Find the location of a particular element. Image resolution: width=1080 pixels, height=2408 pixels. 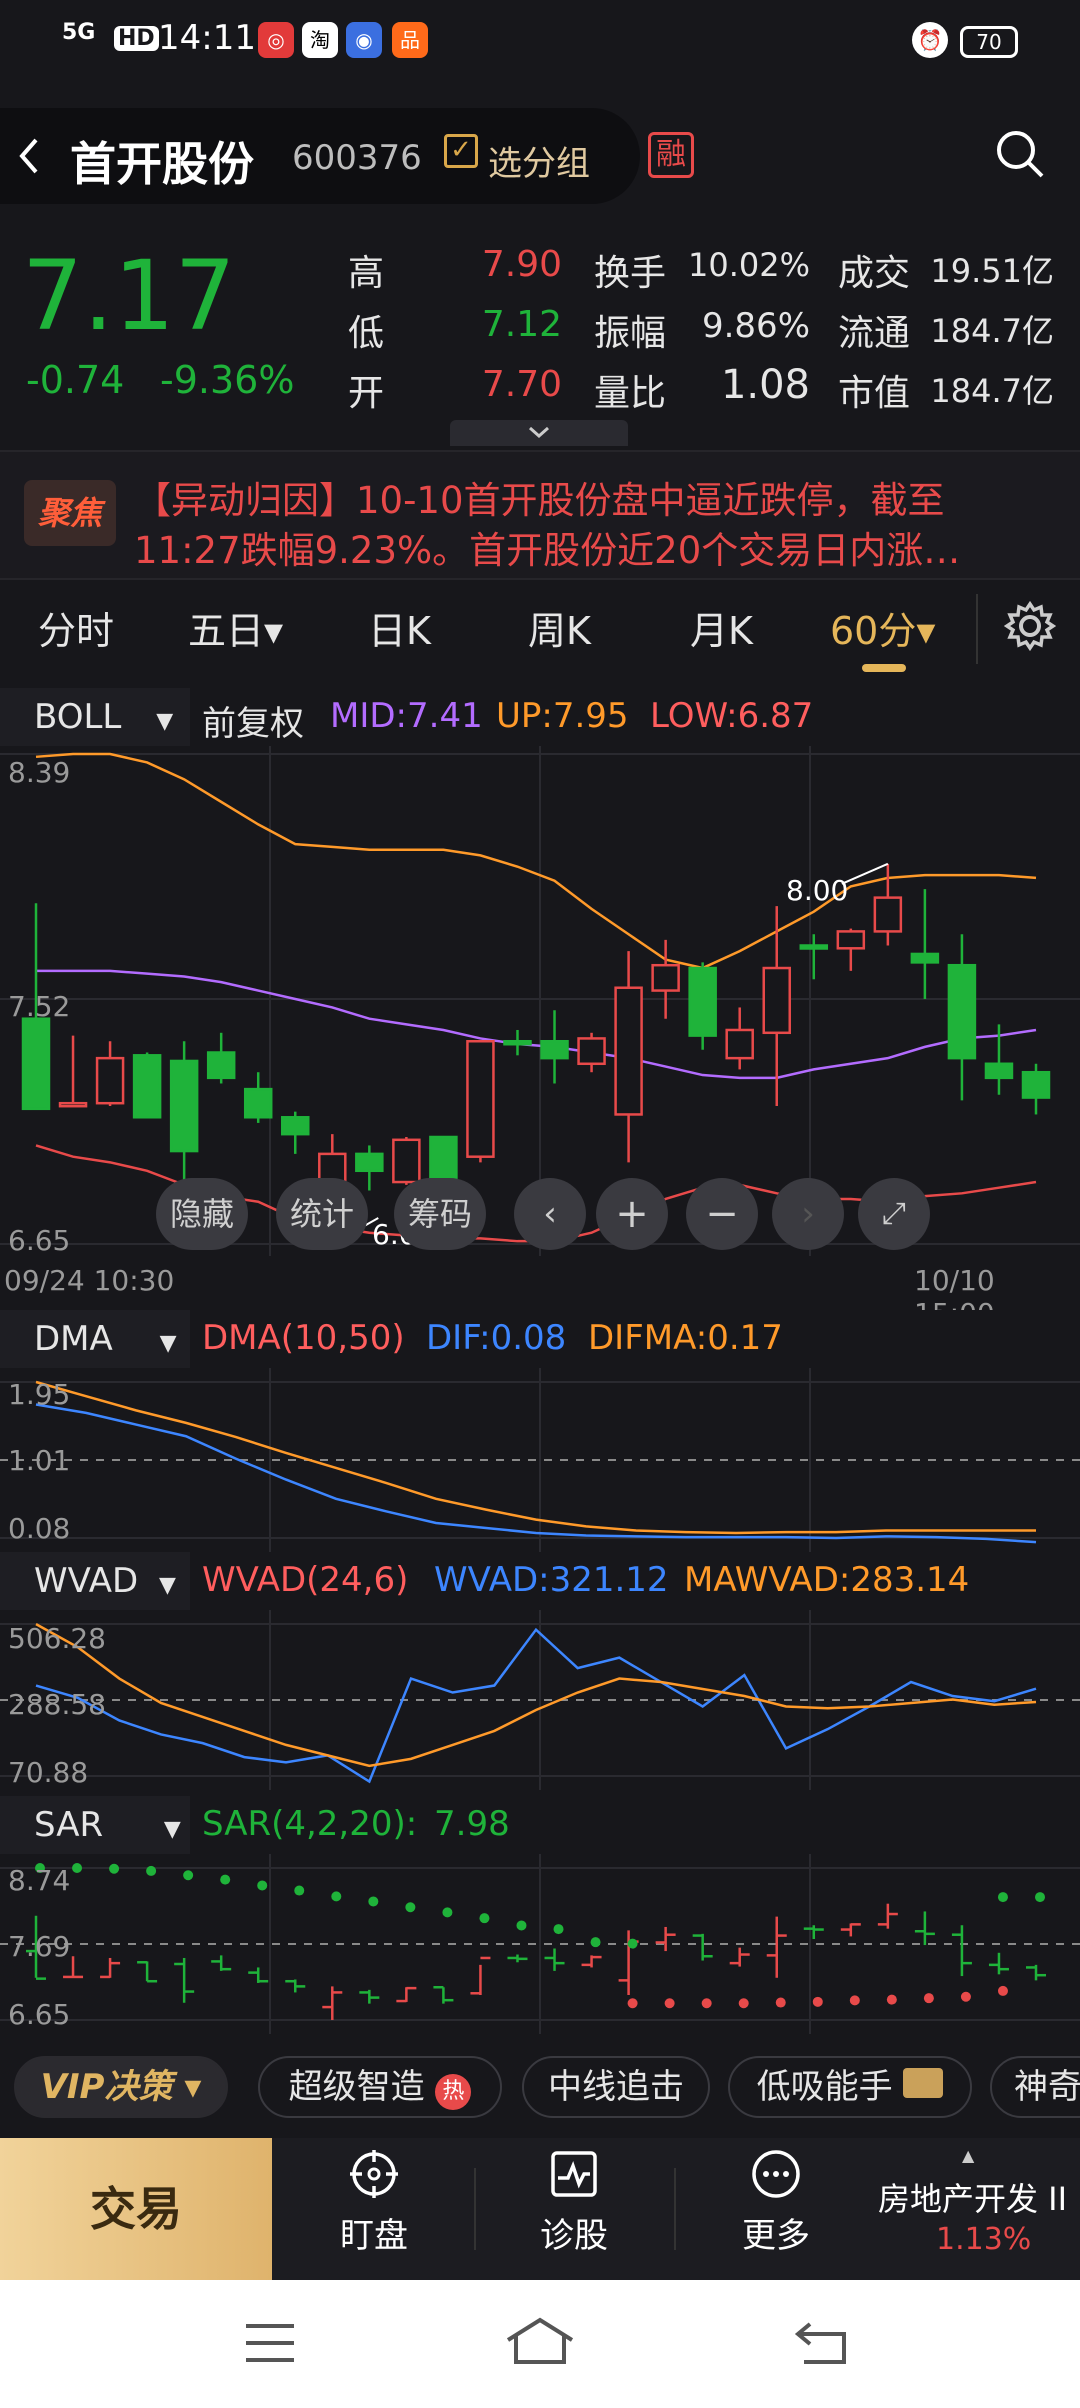

dma-chart is located at coordinates (540, 1460).